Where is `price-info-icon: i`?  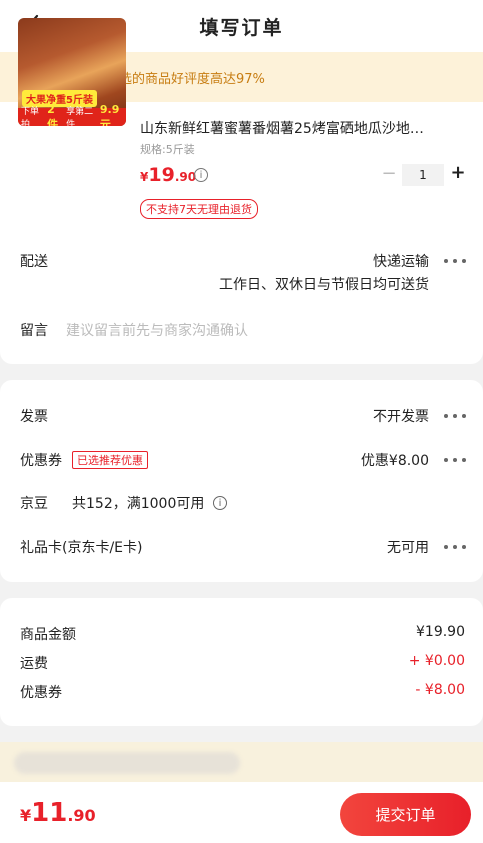
price-info-icon: i is located at coordinates (201, 175).